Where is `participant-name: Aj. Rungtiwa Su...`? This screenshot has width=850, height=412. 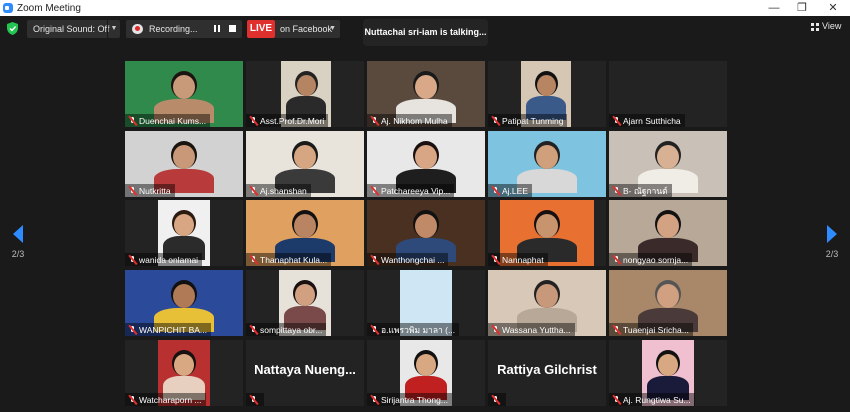 participant-name: Aj. Rungtiwa Su... is located at coordinates (657, 399).